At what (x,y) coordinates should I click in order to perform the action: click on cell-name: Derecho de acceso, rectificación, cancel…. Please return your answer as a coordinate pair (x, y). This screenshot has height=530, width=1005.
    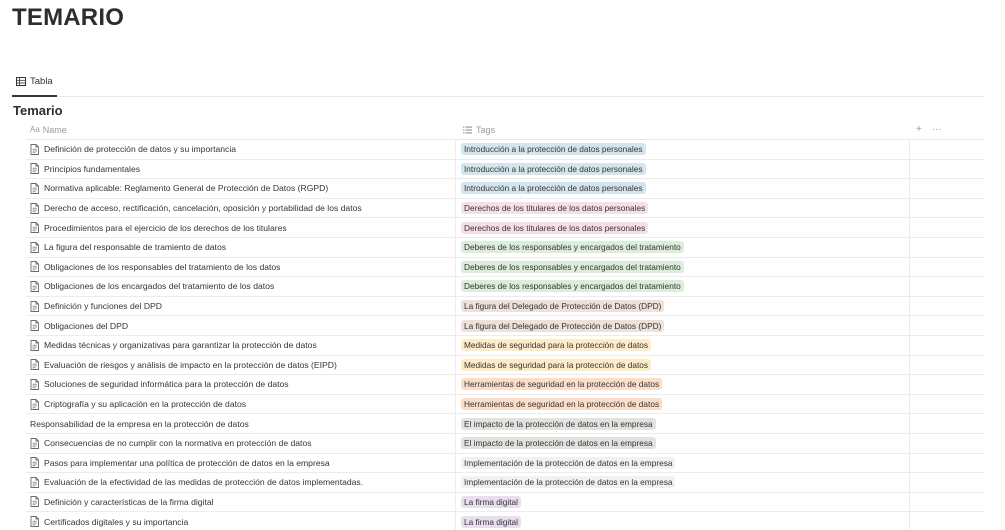
    Looking at the image, I should click on (241, 208).